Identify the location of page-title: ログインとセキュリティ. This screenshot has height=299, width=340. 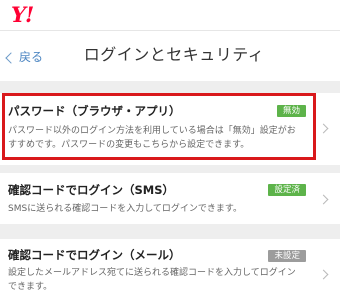
(174, 54).